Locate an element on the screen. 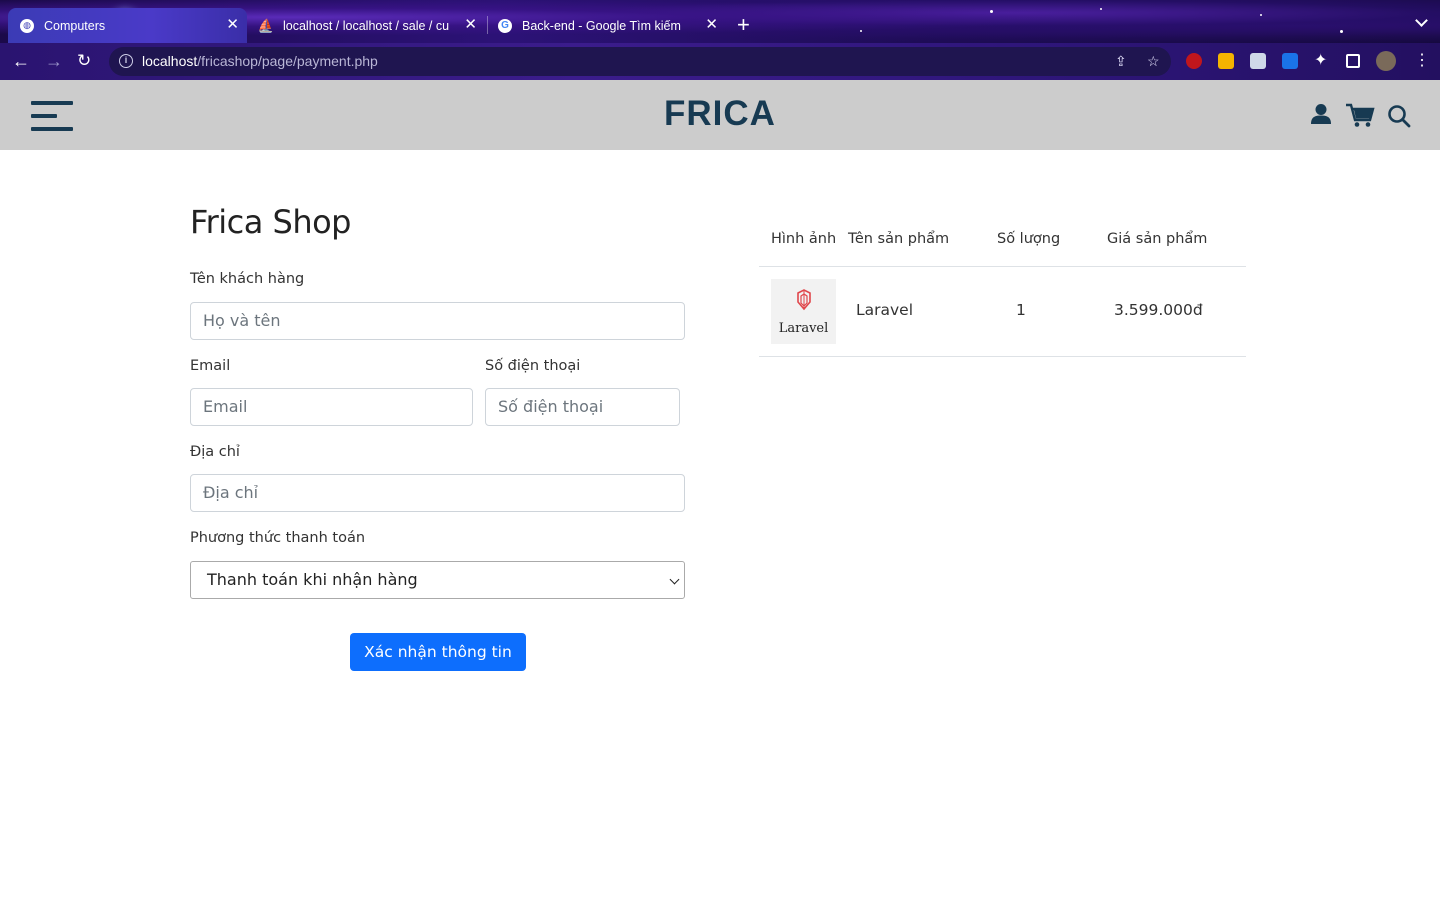 The height and width of the screenshot is (900, 1440). payment-method-value: Thanh toán khi nhận hàng is located at coordinates (312, 579).